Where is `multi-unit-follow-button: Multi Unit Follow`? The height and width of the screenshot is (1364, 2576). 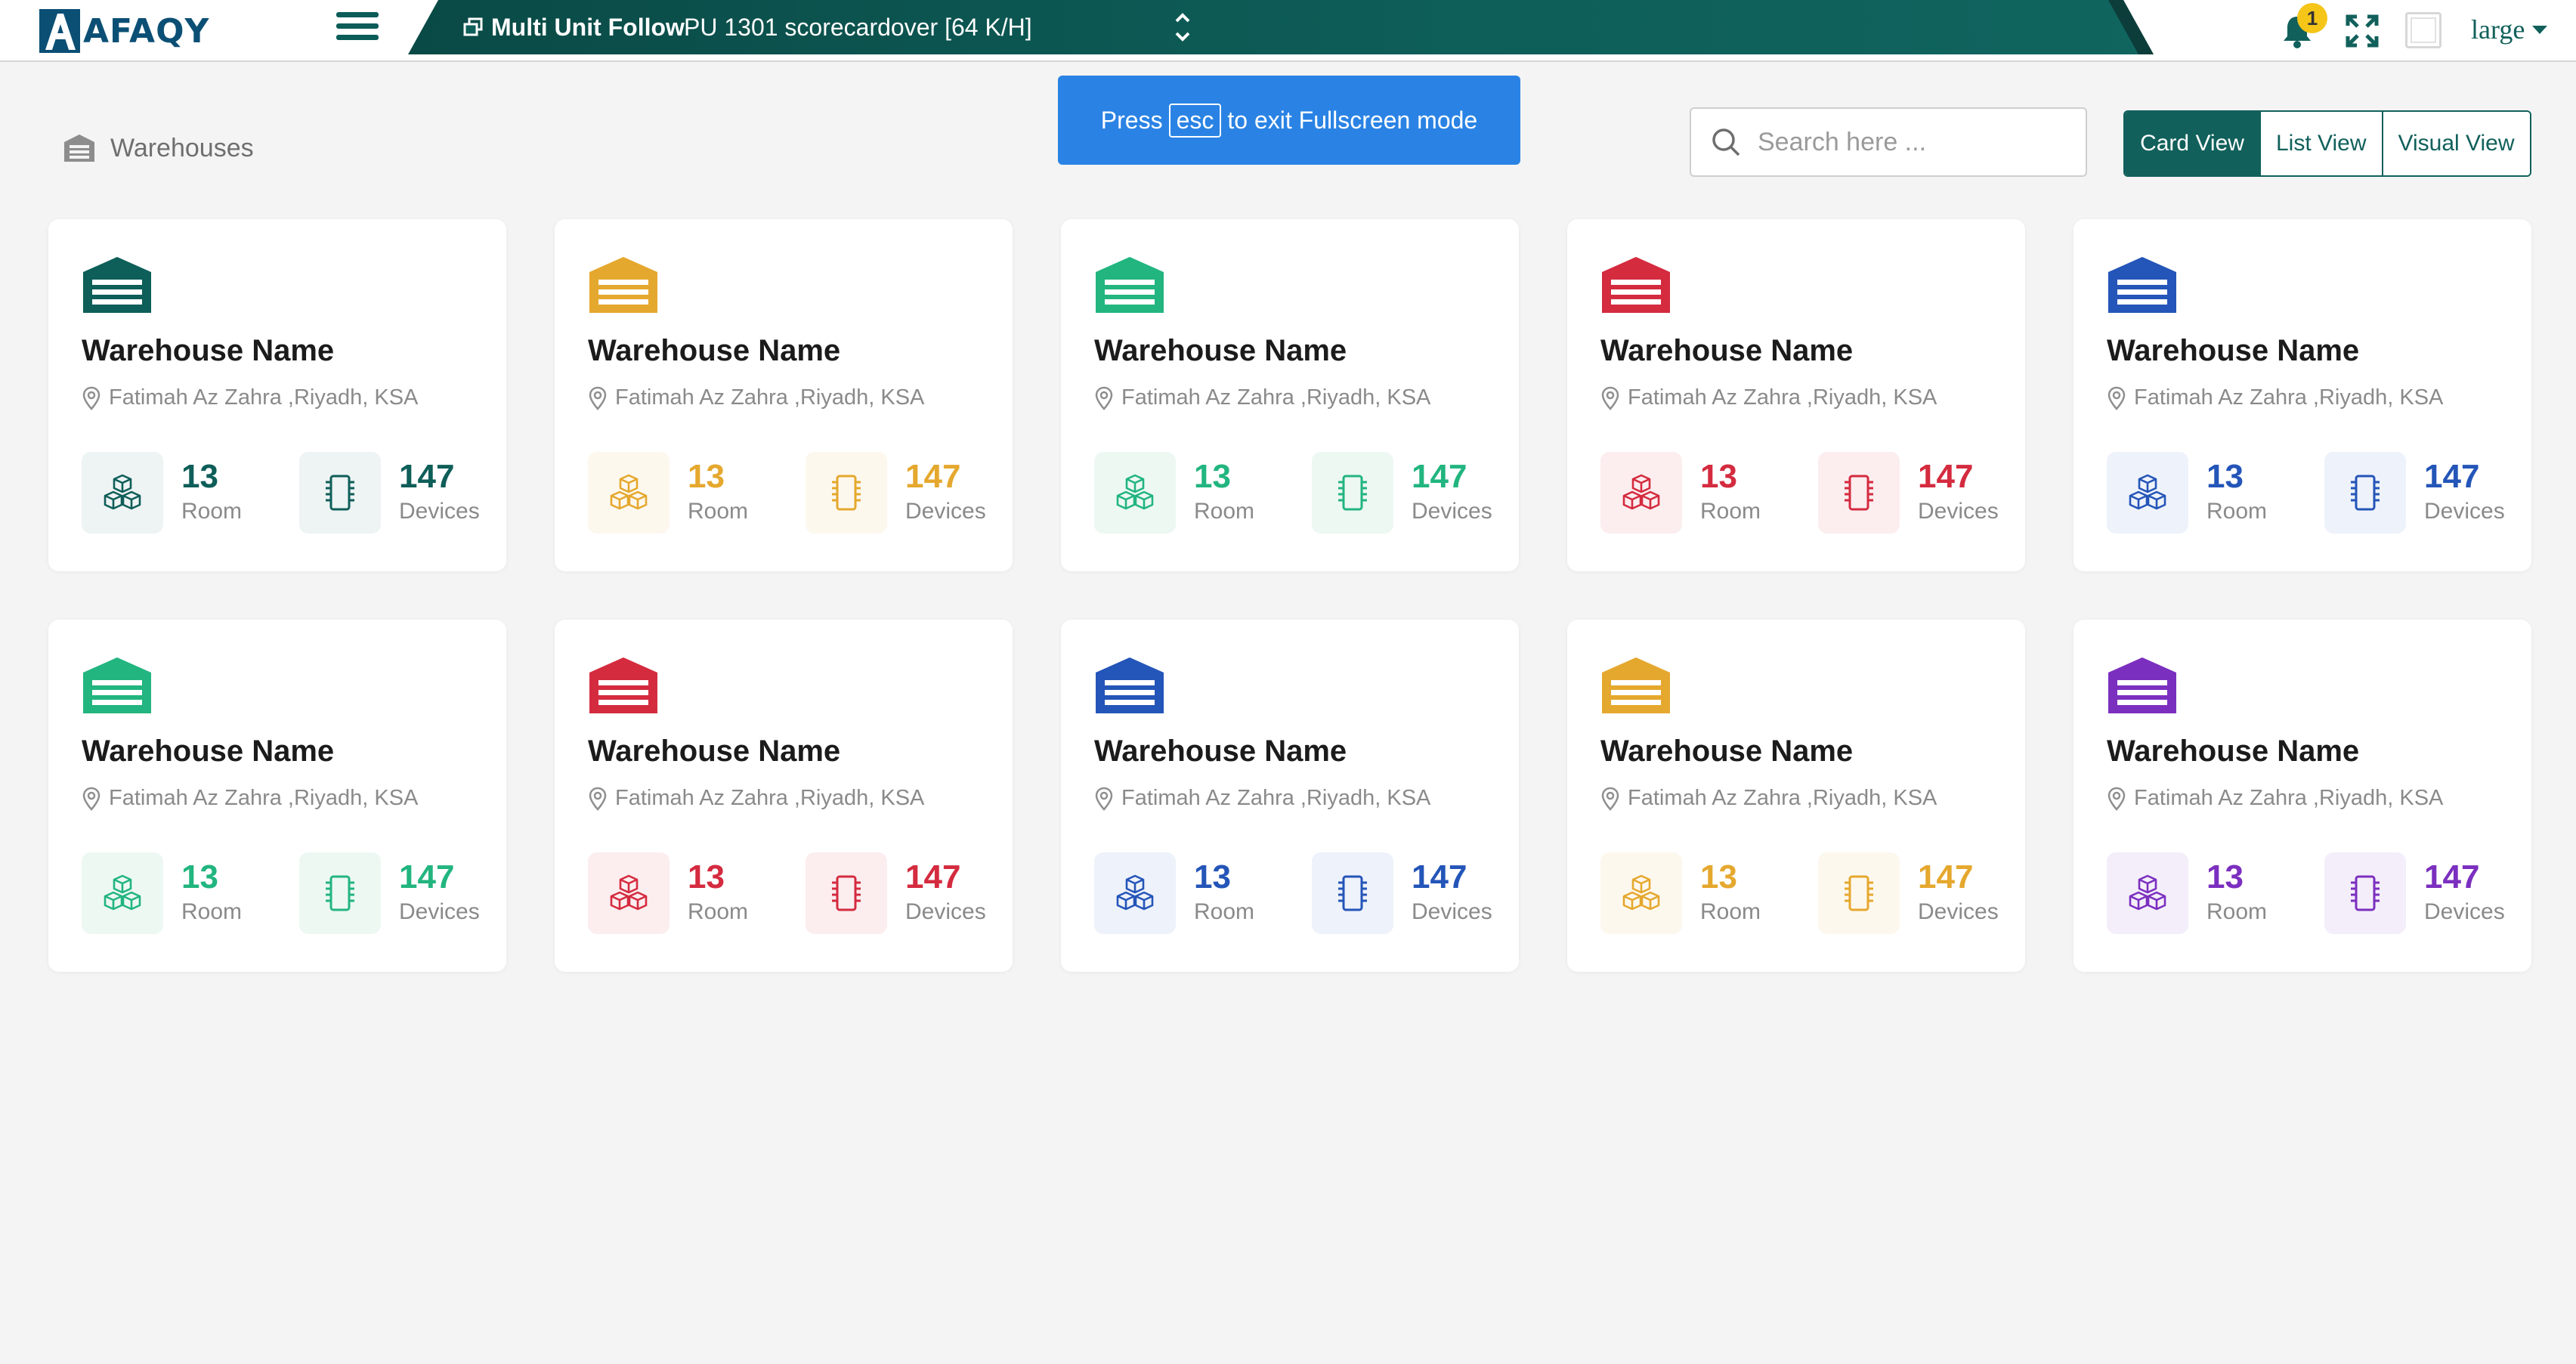
multi-unit-follow-button: Multi Unit Follow is located at coordinates (573, 27).